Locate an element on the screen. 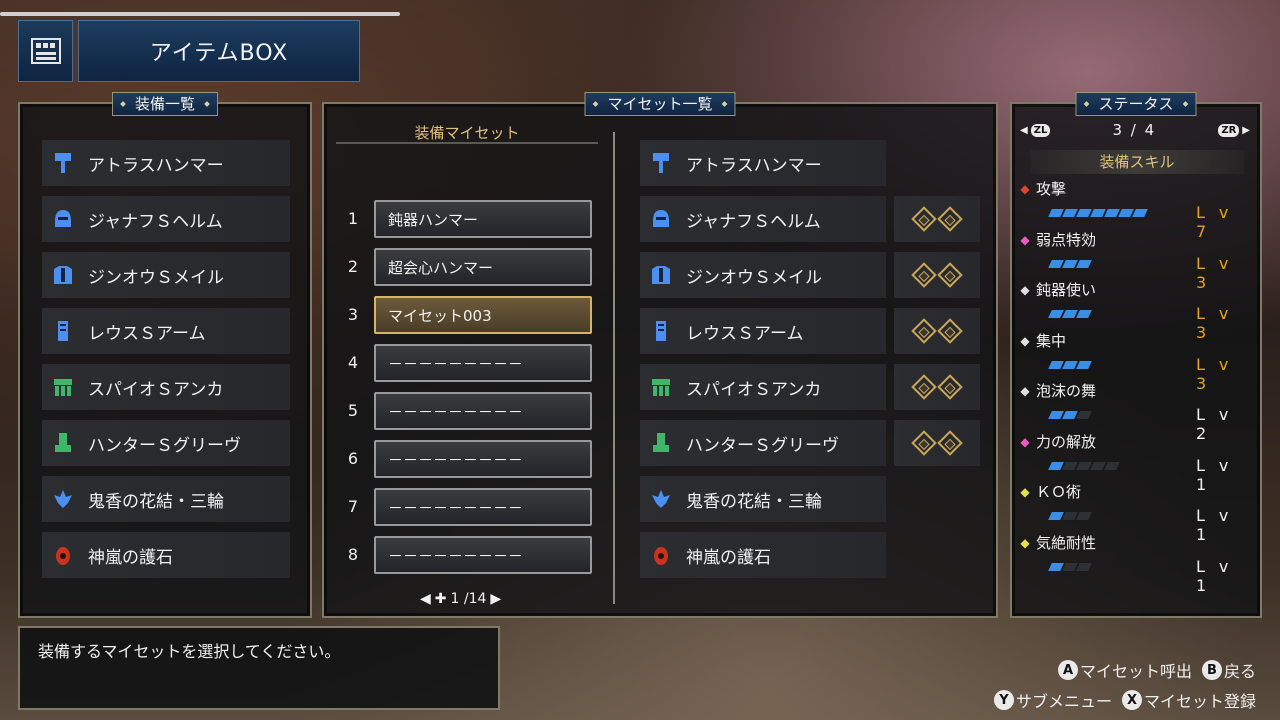 The width and height of the screenshot is (1280, 720). myset-slot: 鈍器ハンマー is located at coordinates (483, 219).